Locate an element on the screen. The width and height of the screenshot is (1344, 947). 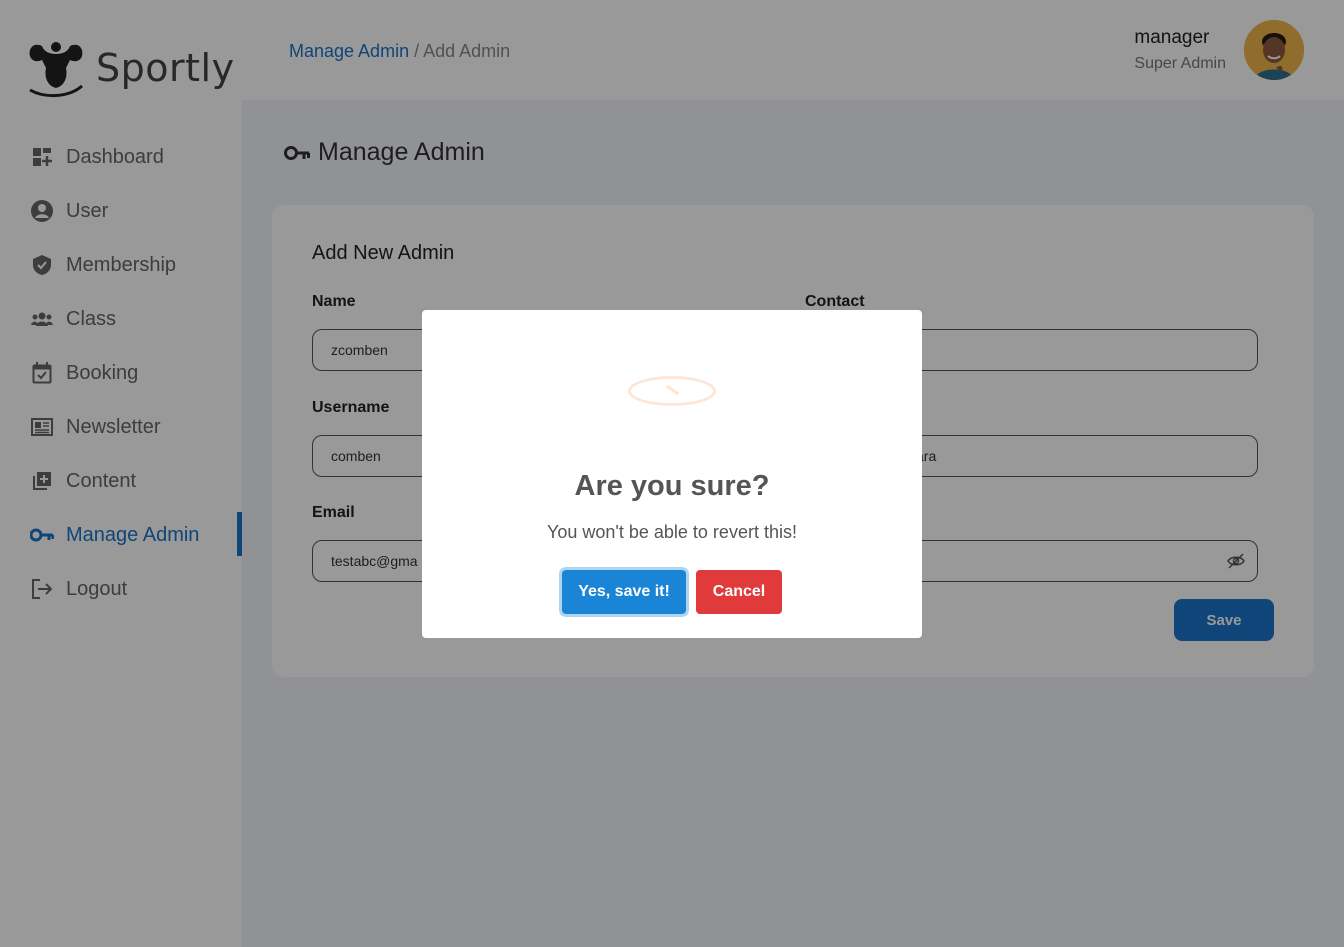
cancel-button: Cancel is located at coordinates (739, 592).